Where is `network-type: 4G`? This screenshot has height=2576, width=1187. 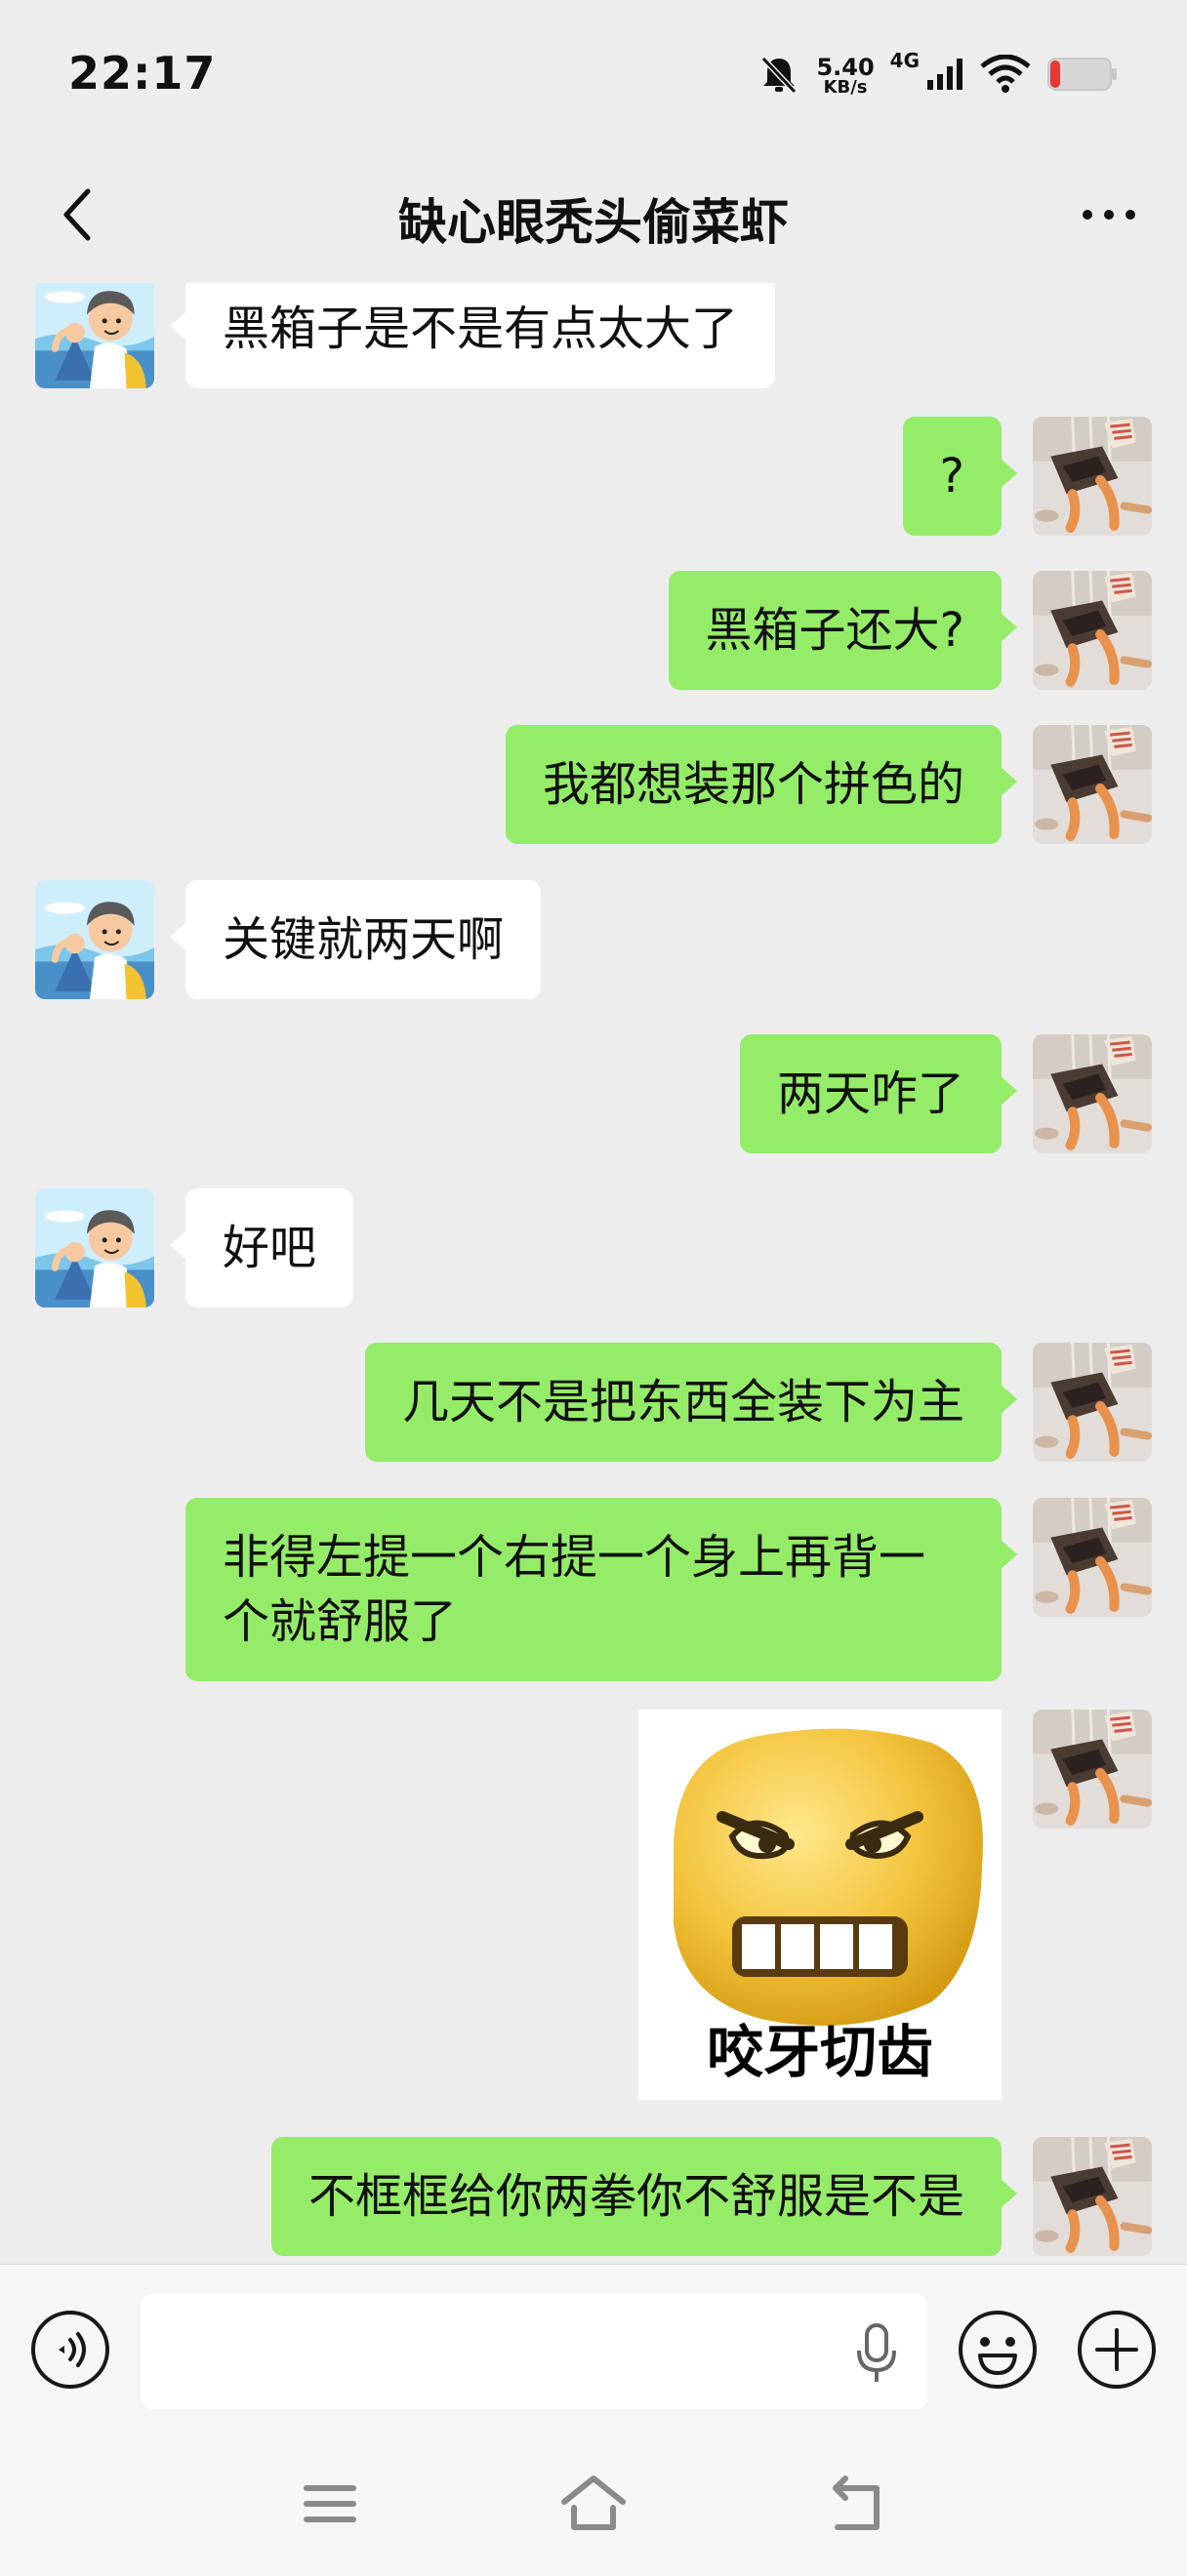 network-type: 4G is located at coordinates (904, 60).